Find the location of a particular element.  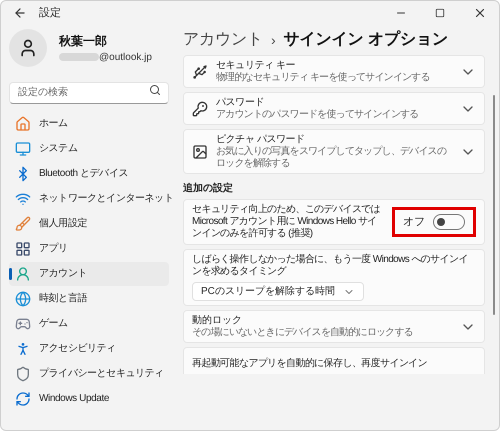

sidebar-item: 個人用設定 is located at coordinates (89, 224).